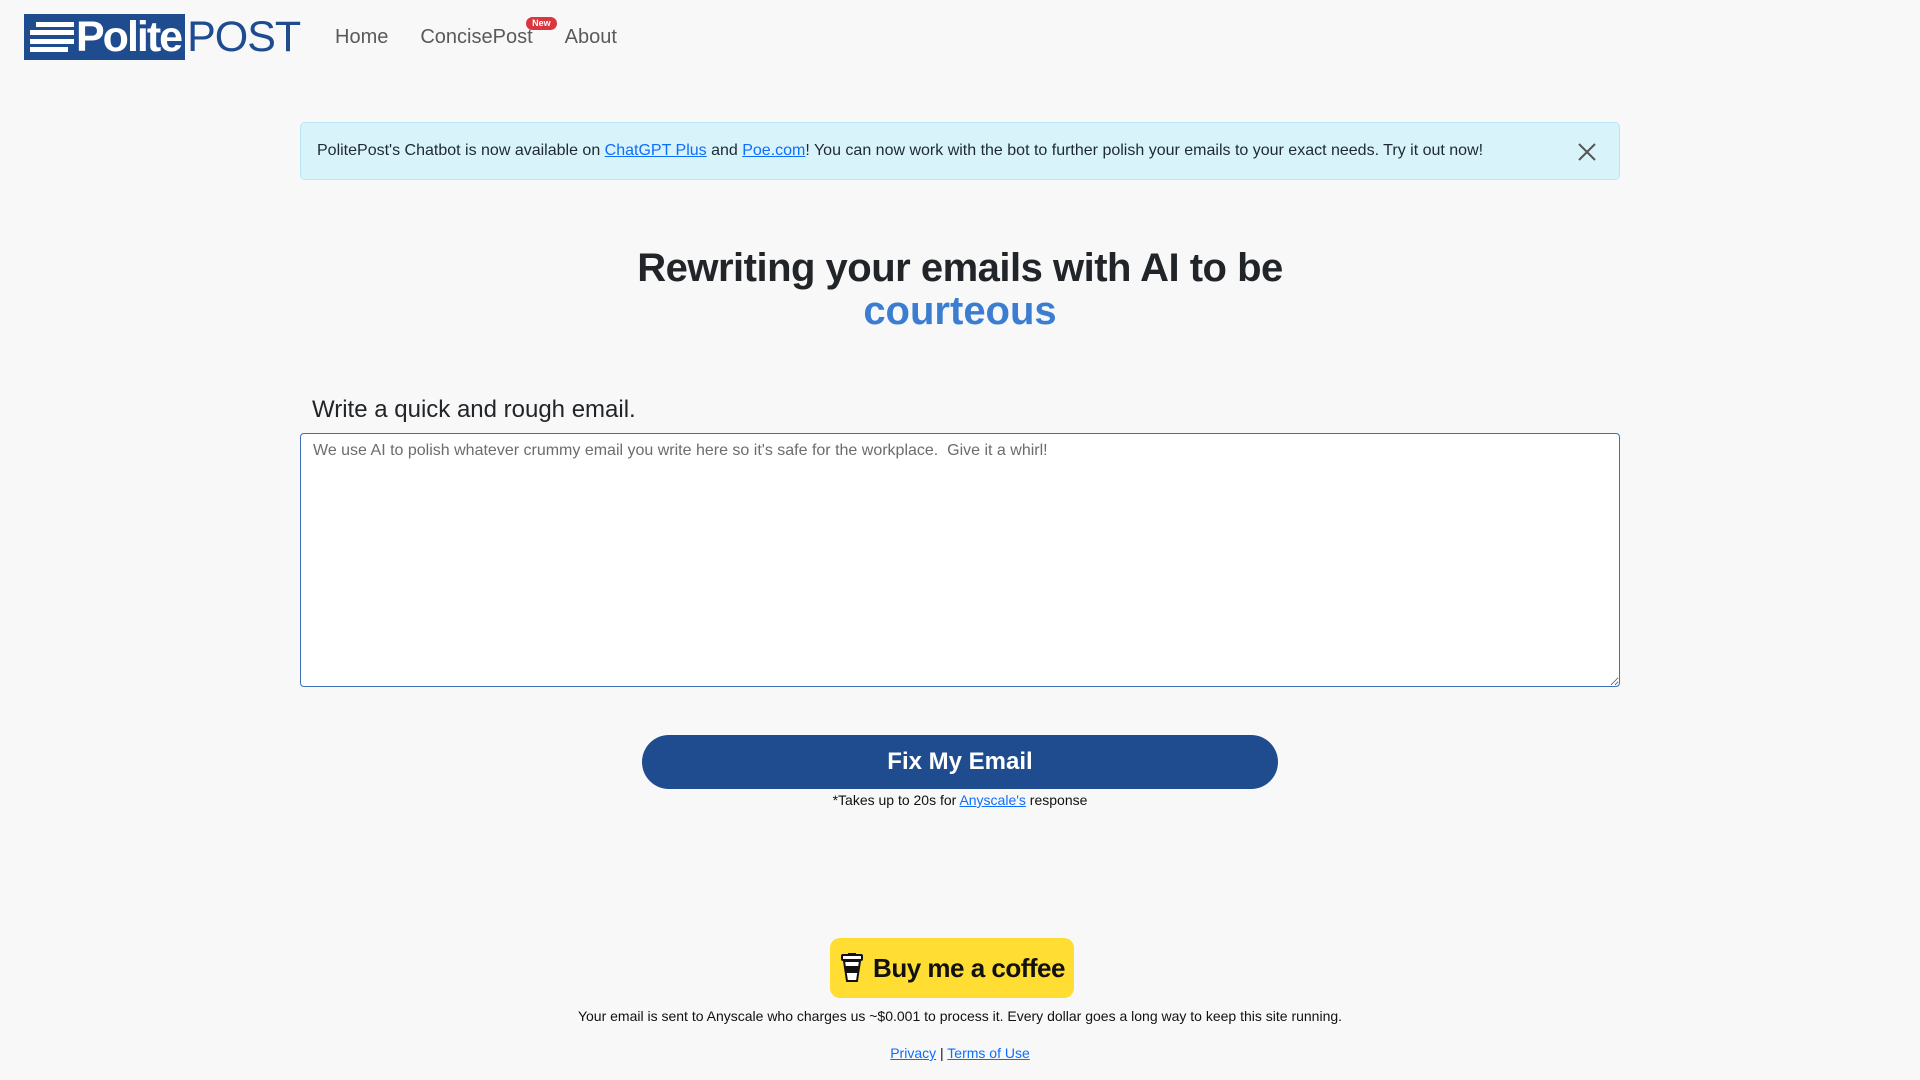 The image size is (1920, 1080). I want to click on new-badge: New, so click(541, 23).